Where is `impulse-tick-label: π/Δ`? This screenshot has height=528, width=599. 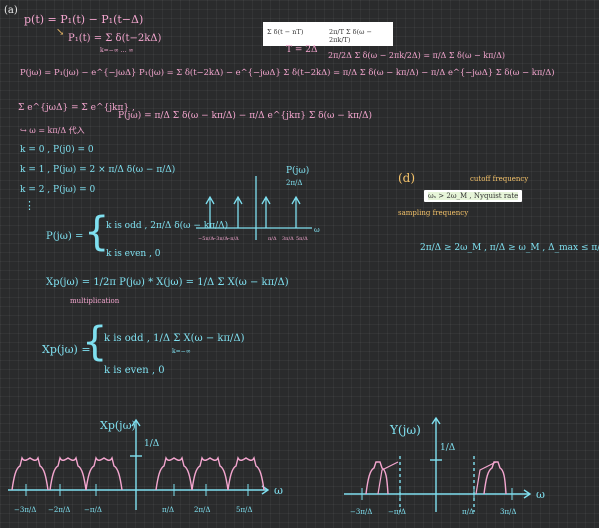 impulse-tick-label: π/Δ is located at coordinates (272, 239).